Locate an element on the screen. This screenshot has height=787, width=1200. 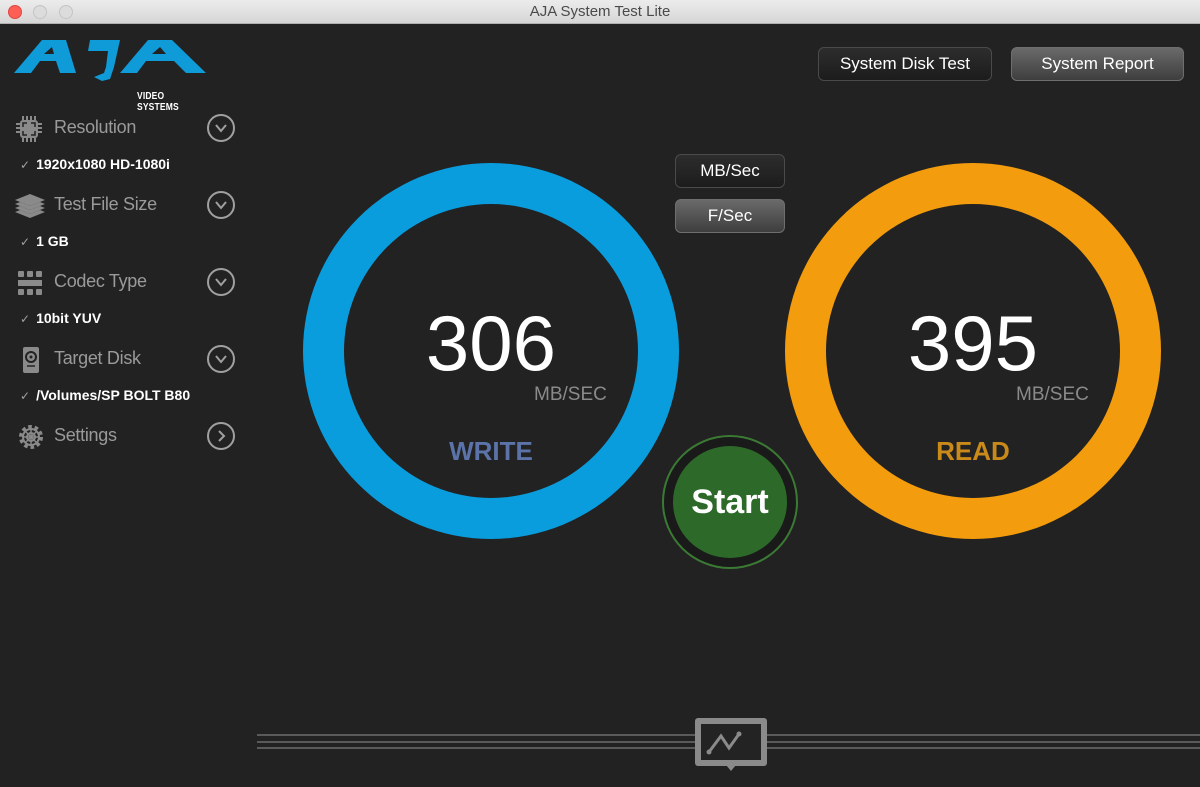
test-file-size-value-text: 1 GB is located at coordinates (52, 241).